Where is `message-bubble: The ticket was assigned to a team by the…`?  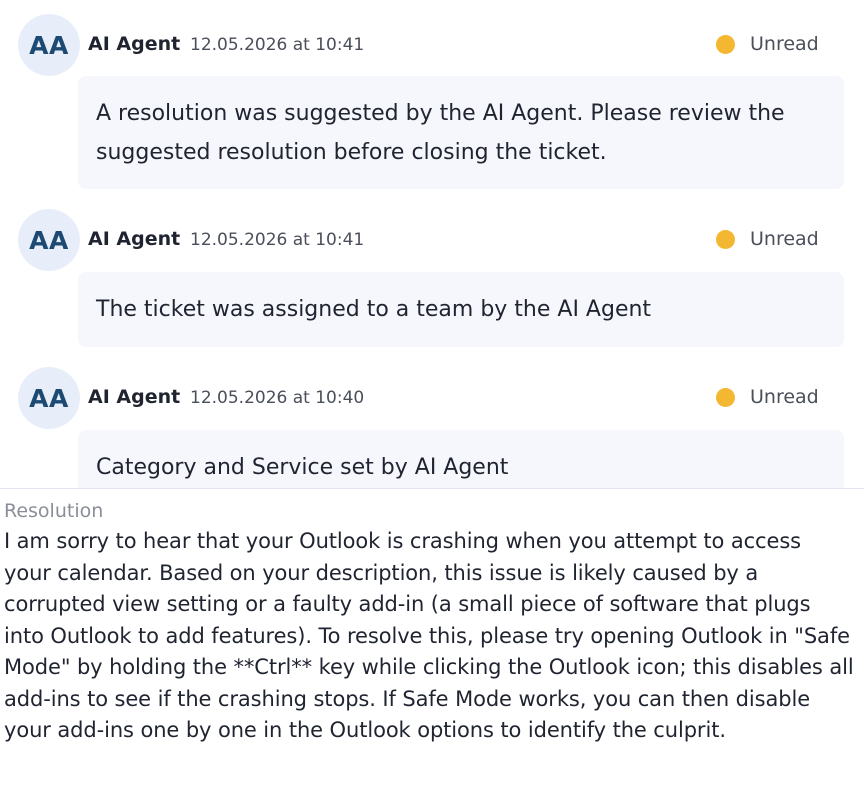
message-bubble: The ticket was assigned to a team by the… is located at coordinates (461, 309).